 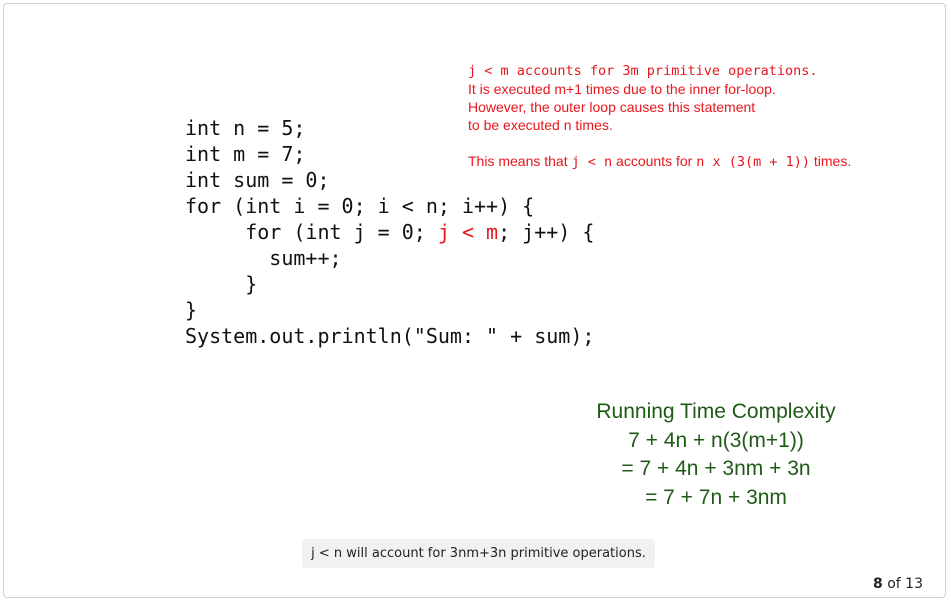 I want to click on annotation-line: to be executed n times., so click(x=540, y=125).